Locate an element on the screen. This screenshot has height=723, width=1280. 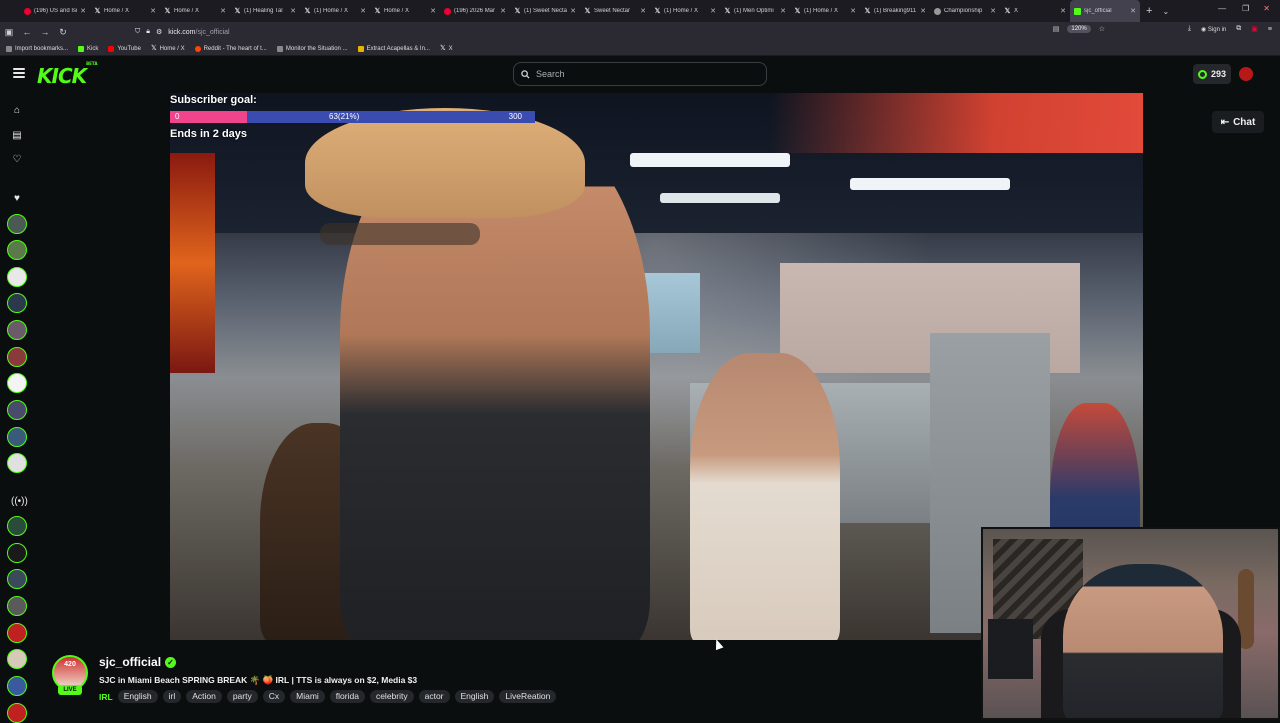
minimize-icon: — is located at coordinates (1222, 8).